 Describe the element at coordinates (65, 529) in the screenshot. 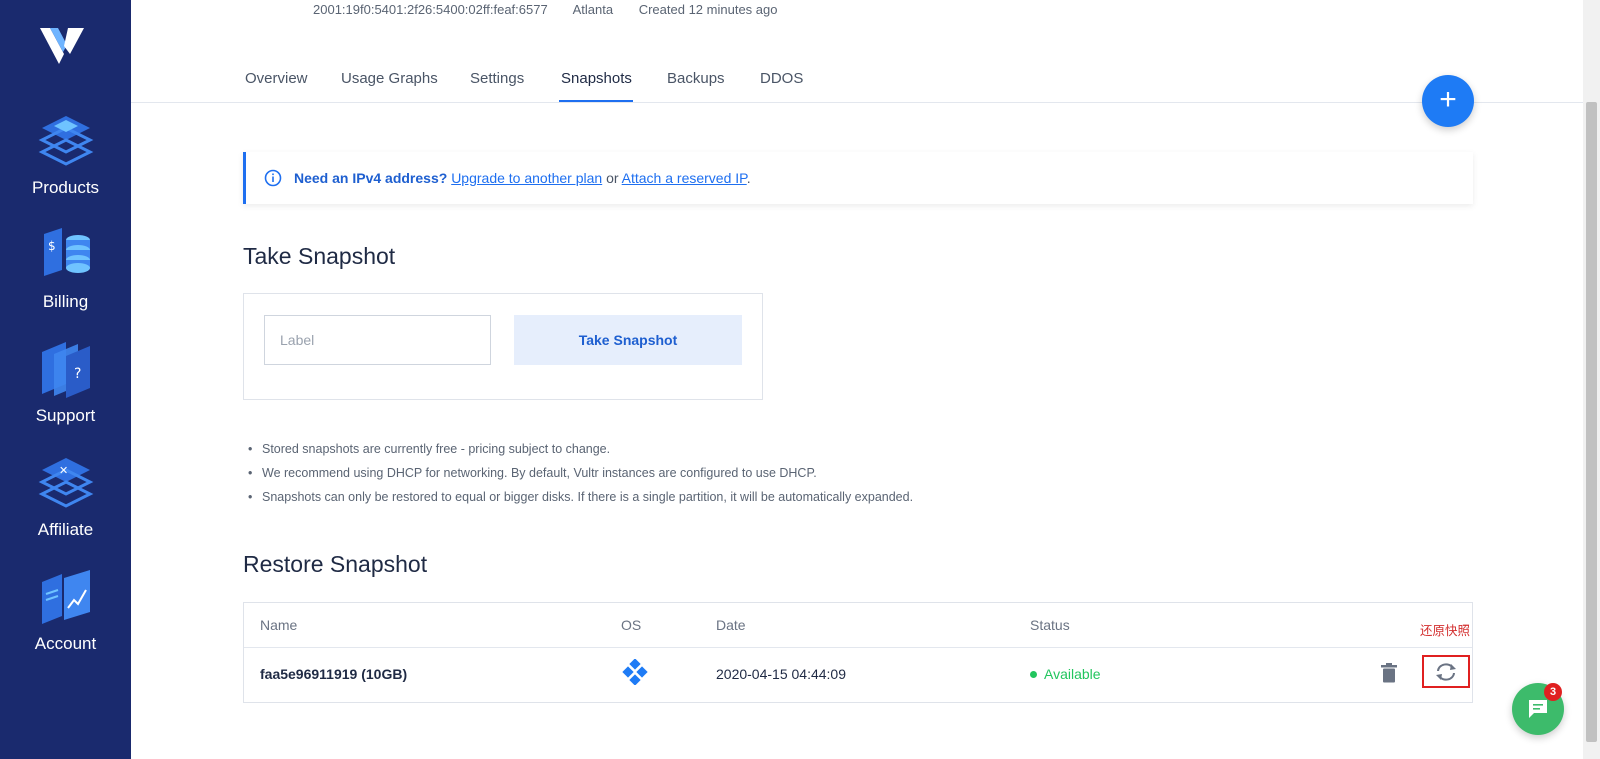

I see `sidebar-item-label: Affiliate` at that location.